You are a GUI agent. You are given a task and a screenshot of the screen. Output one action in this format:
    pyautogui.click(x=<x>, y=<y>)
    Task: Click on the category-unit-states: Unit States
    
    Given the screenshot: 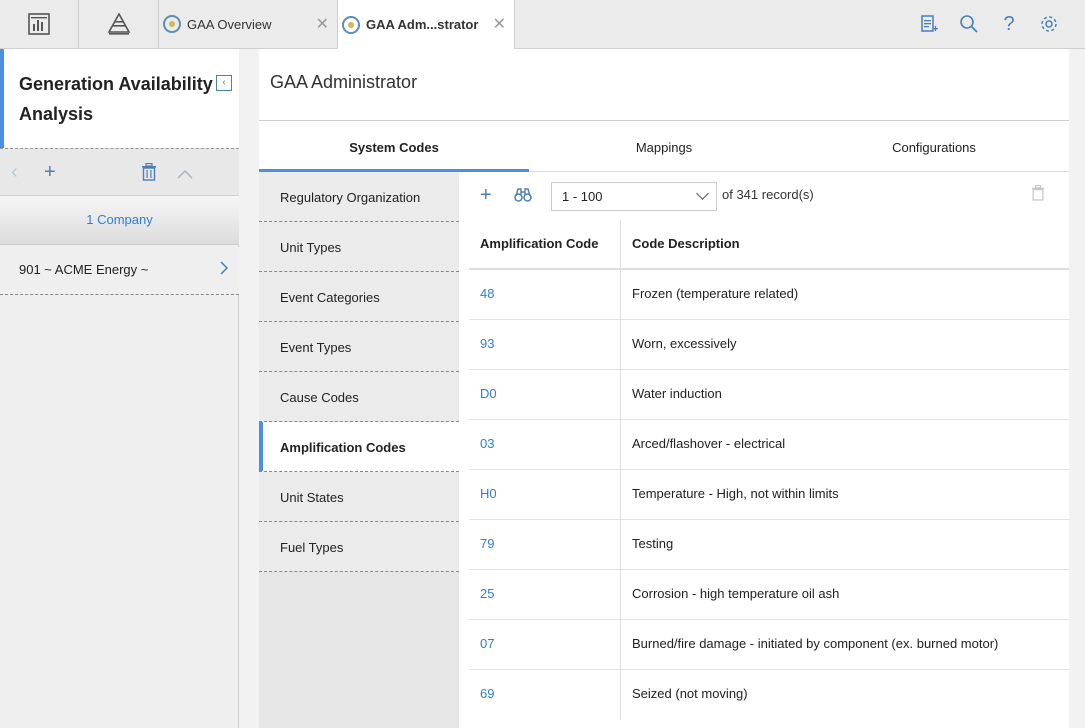 What is the action you would take?
    pyautogui.click(x=359, y=497)
    